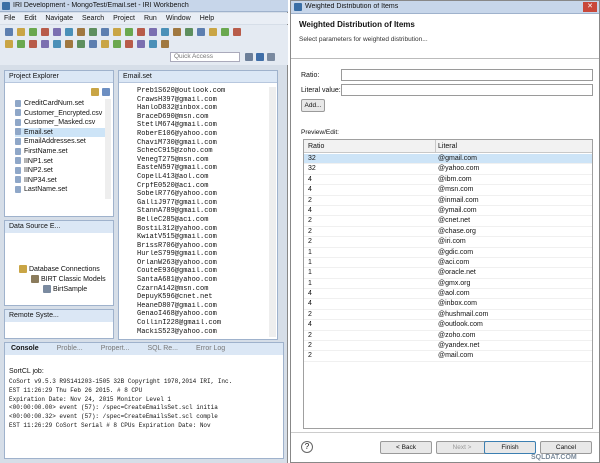 This screenshot has height=463, width=600. I want to click on table-row: 2 @inmail.com, so click(448, 201).